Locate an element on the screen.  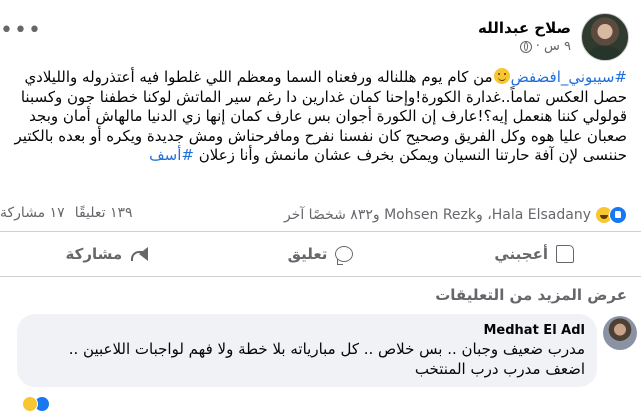
reaction-icons is located at coordinates (611, 215).